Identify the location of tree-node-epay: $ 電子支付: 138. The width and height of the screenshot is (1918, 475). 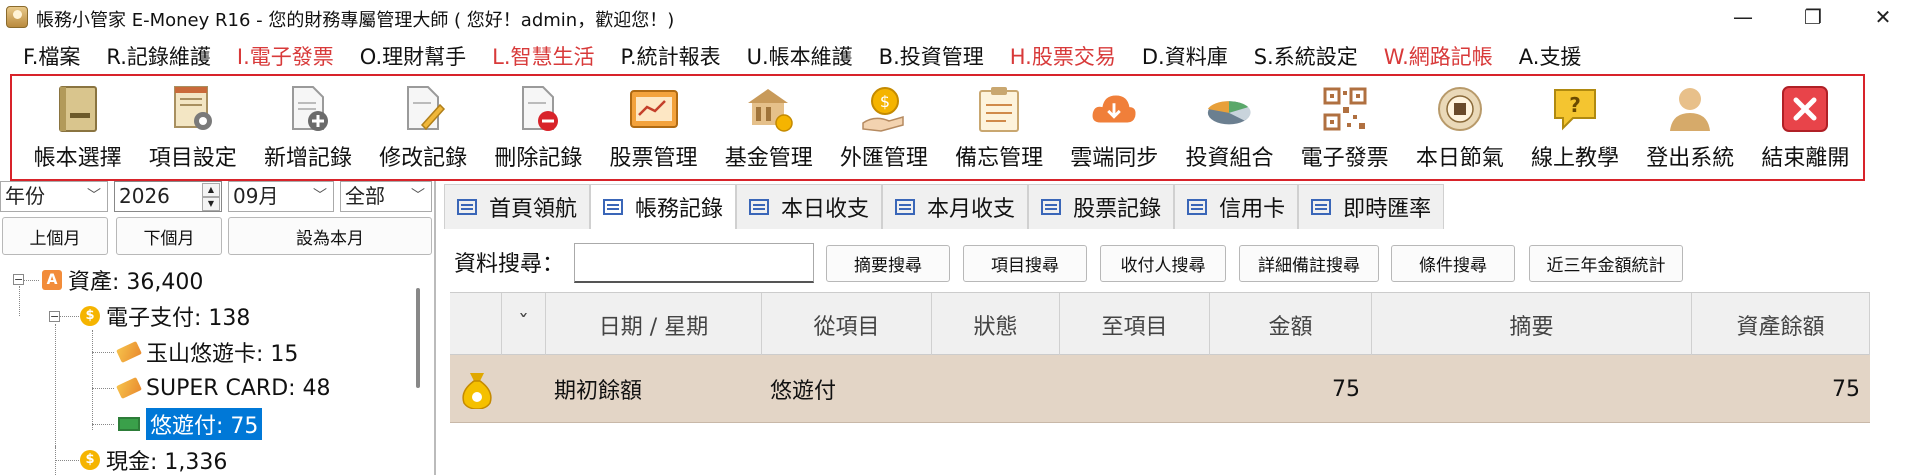
(165, 316).